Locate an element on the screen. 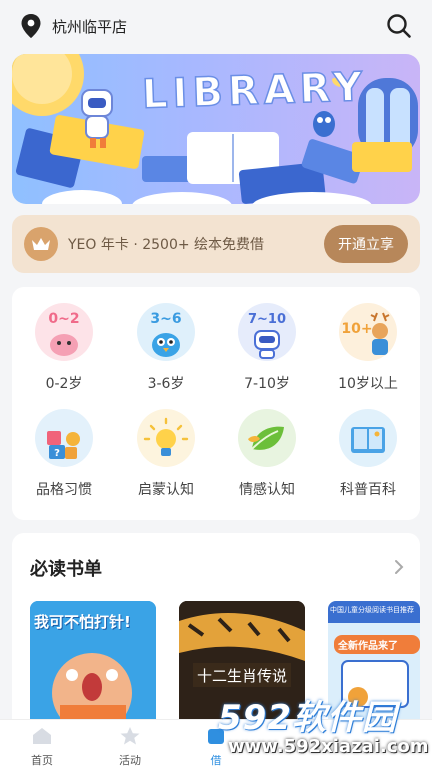  home-icon is located at coordinates (42, 736).